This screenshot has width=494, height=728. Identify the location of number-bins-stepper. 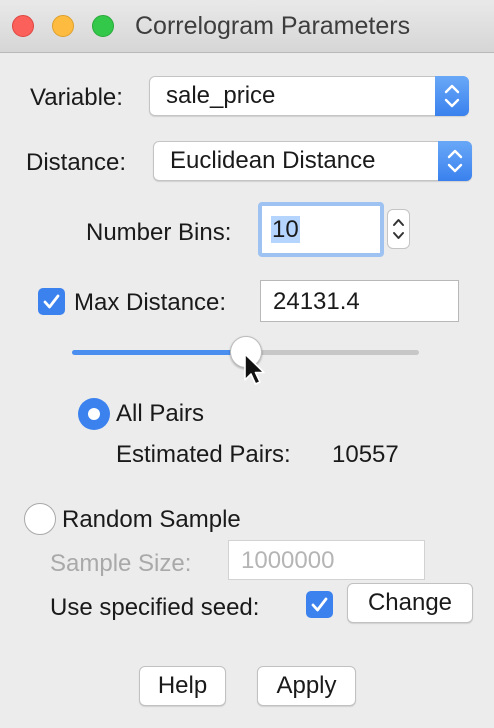
(398, 229).